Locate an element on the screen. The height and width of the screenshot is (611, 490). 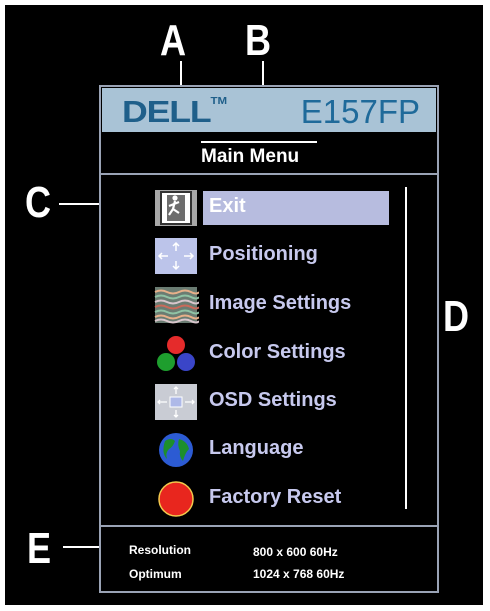
menu-item-label: Factory Reset is located at coordinates (275, 497).